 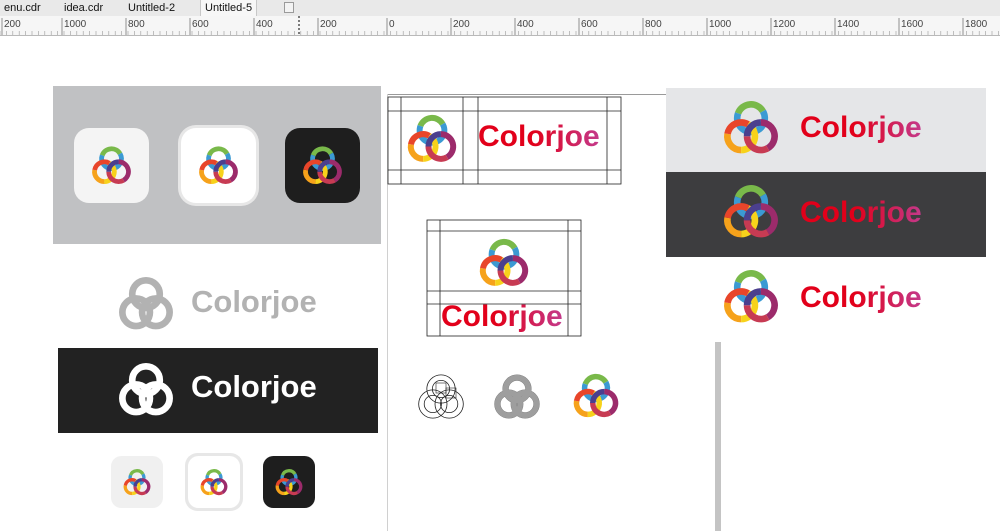 What do you see at coordinates (289, 7) in the screenshot?
I see `new-tab-icon` at bounding box center [289, 7].